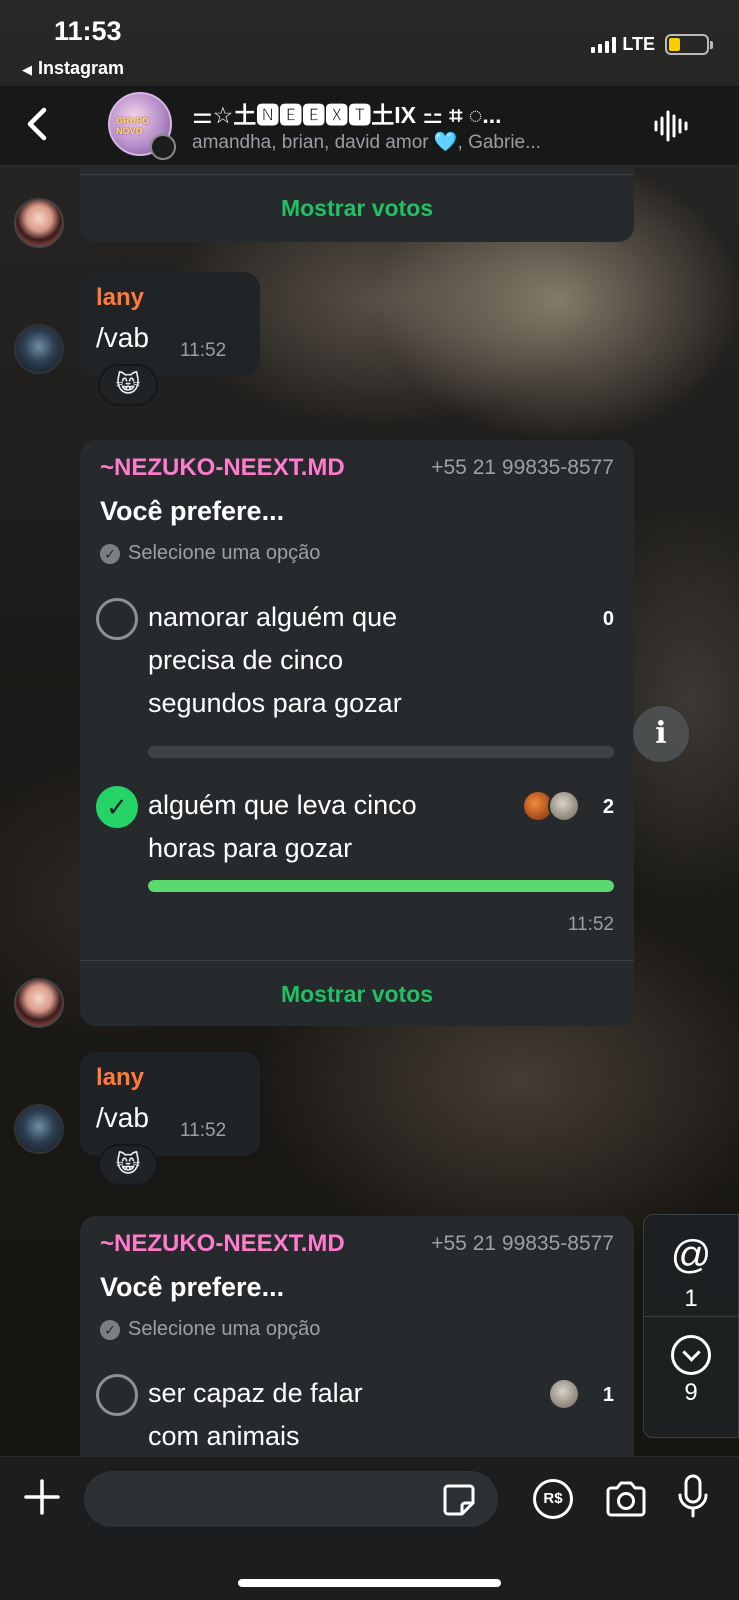  What do you see at coordinates (691, 1392) in the screenshot?
I see `unread-count: 9` at bounding box center [691, 1392].